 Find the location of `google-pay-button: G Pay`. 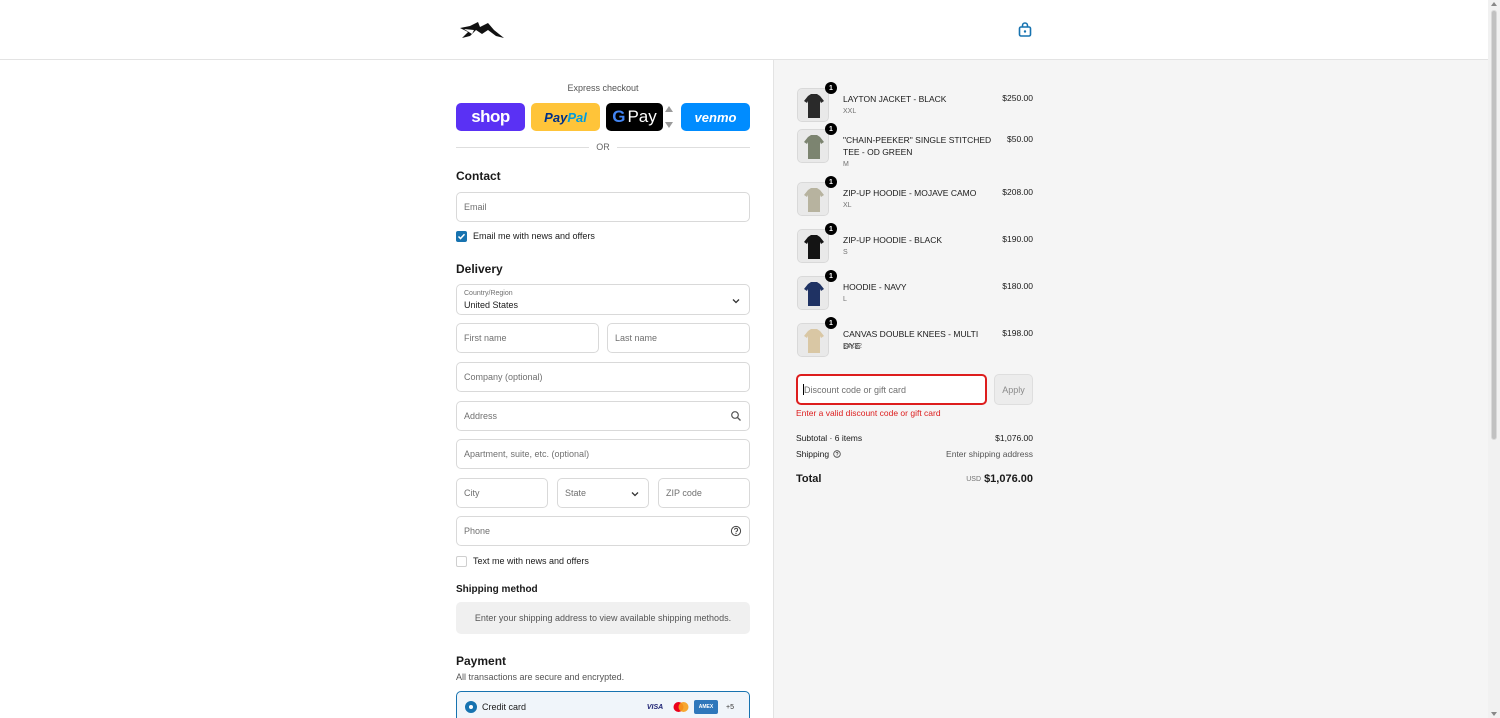

google-pay-button: G Pay is located at coordinates (634, 117).